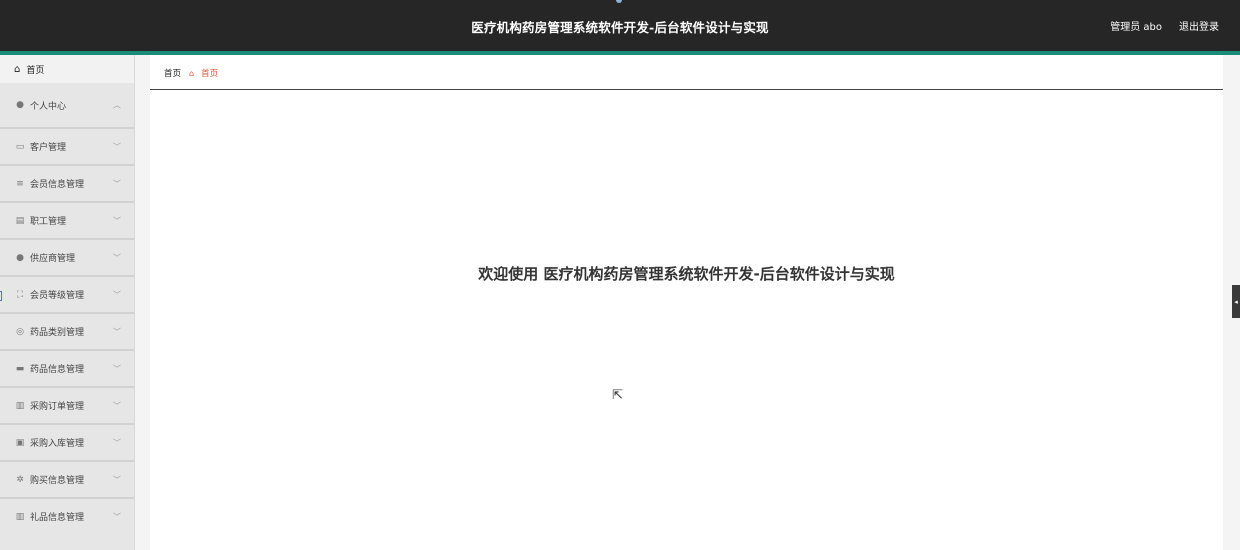 The width and height of the screenshot is (1240, 550). What do you see at coordinates (1, 296) in the screenshot?
I see `edge-marker` at bounding box center [1, 296].